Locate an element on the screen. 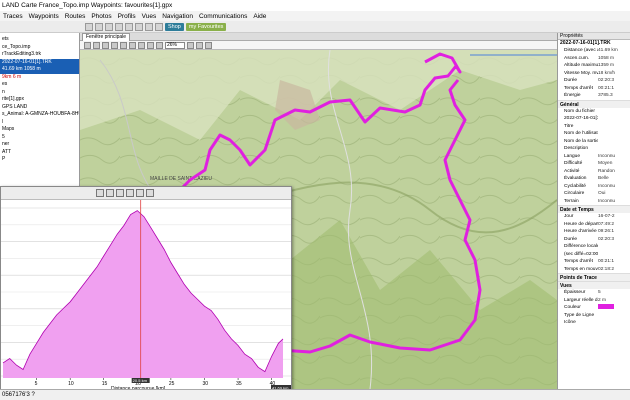 The image size is (630, 400). property-row: Couleur is located at coordinates (594, 308).